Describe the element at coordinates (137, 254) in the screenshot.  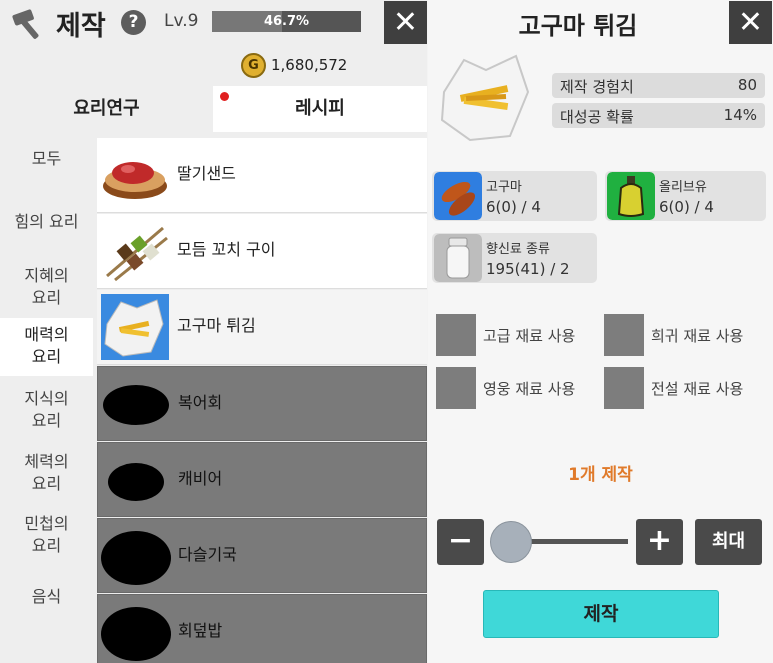
I see `skewer-icon` at that location.